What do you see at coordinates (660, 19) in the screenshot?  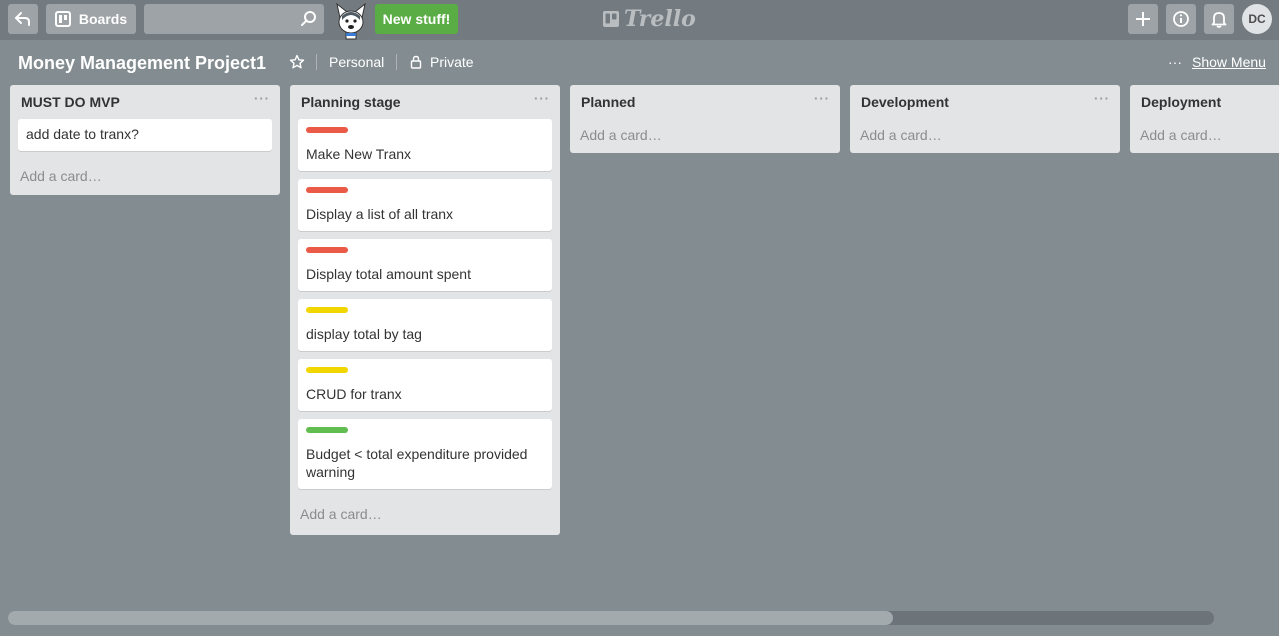 I see `logo-text: Trello` at bounding box center [660, 19].